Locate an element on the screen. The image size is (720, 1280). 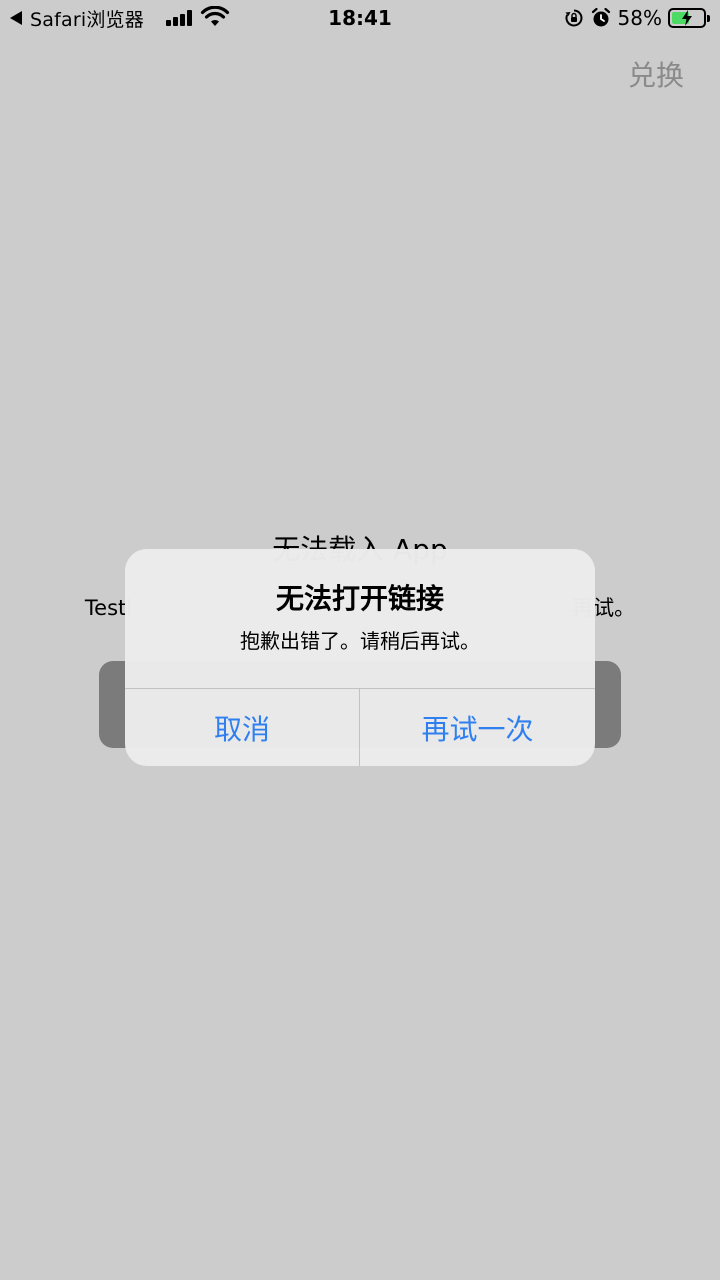
battery-icon is located at coordinates (689, 18).